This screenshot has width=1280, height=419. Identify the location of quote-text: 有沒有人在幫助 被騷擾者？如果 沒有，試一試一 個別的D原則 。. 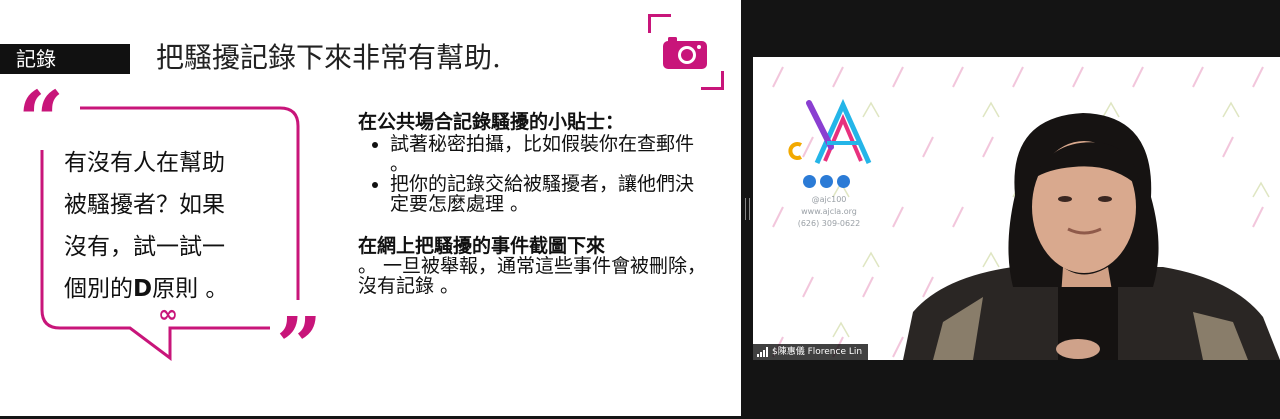
(179, 226).